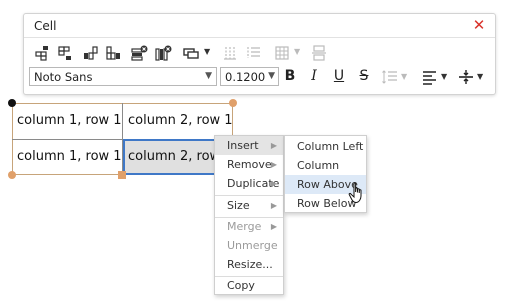 Image resolution: width=512 pixels, height=308 pixels. I want to click on font-family-value: Noto Sans, so click(63, 77).